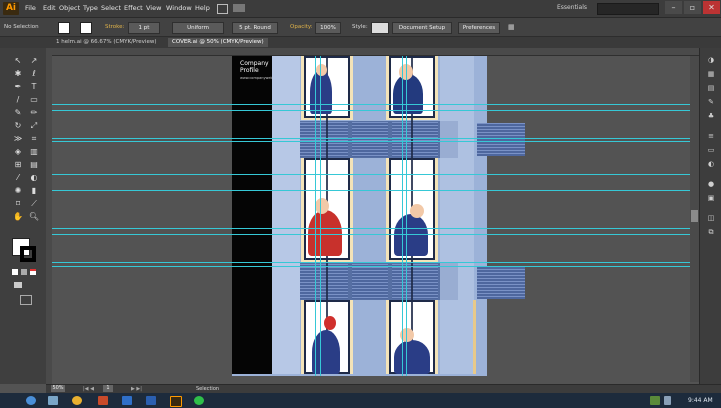 This screenshot has width=721, height=408. What do you see at coordinates (694, 216) in the screenshot?
I see `vertical-scroll-thumb` at bounding box center [694, 216].